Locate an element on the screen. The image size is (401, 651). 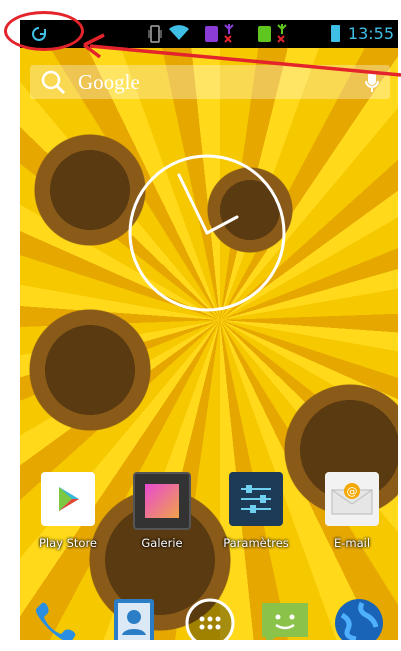
app-play-store: Play Store is located at coordinates (68, 517).